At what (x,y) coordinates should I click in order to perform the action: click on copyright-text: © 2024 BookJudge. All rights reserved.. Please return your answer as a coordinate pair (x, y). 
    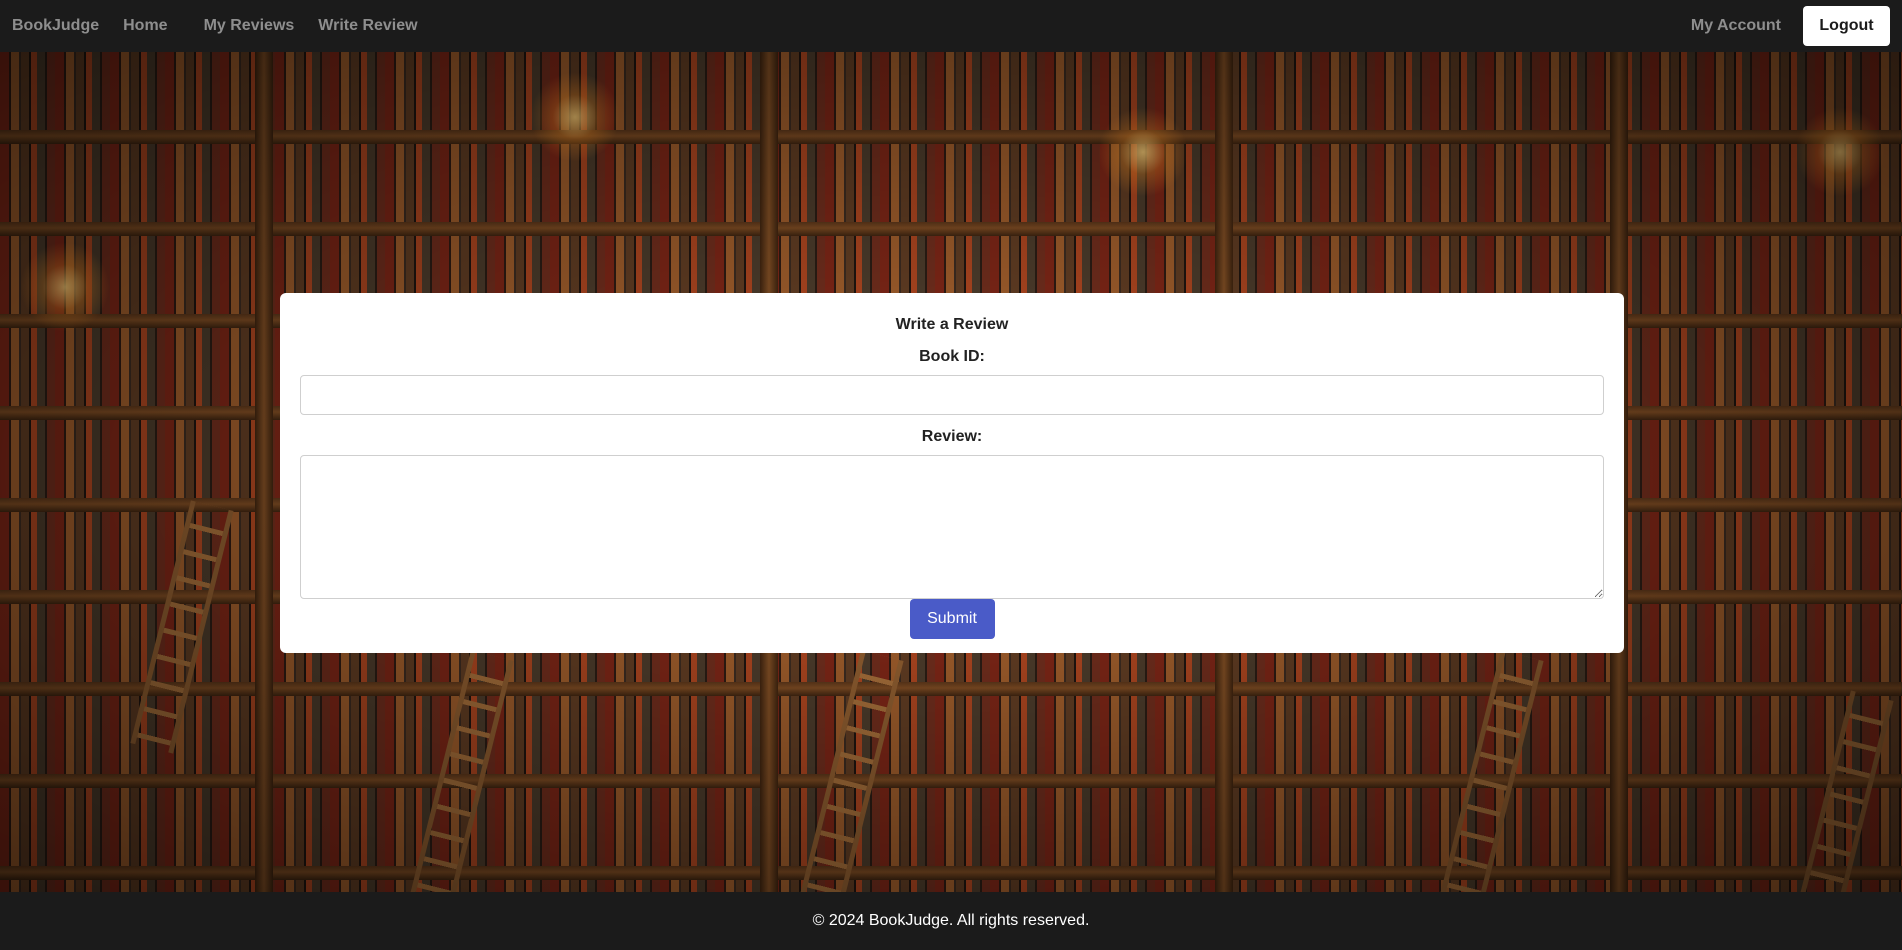
    Looking at the image, I should click on (951, 920).